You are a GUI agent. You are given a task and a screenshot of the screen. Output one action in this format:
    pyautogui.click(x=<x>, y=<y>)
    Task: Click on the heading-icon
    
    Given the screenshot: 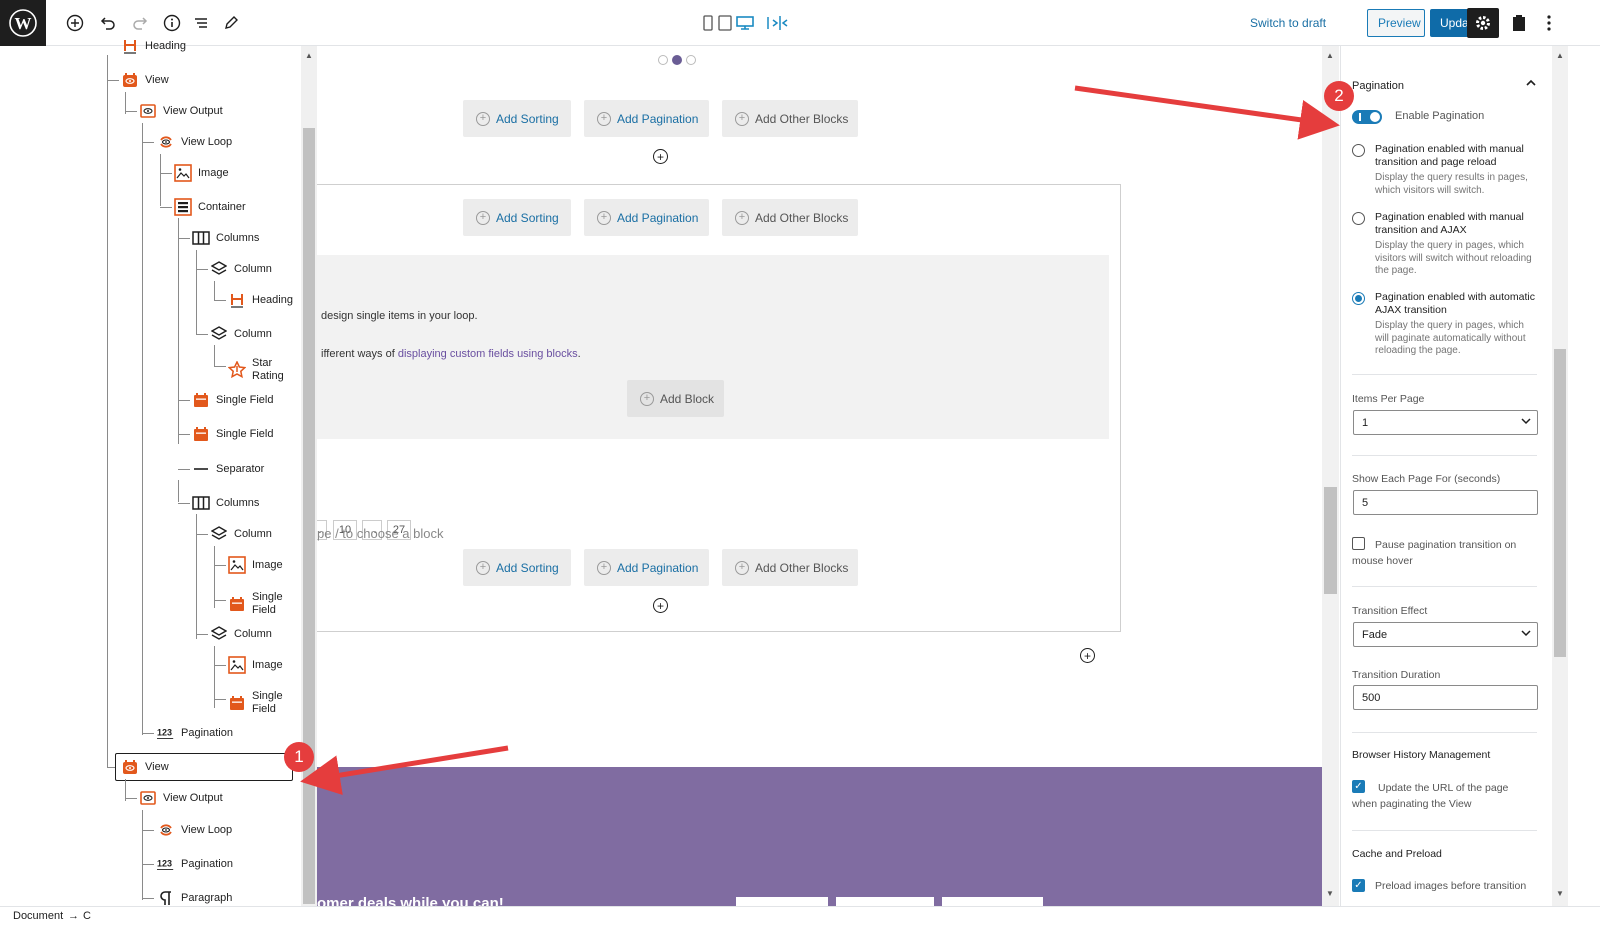 What is the action you would take?
    pyautogui.click(x=237, y=300)
    